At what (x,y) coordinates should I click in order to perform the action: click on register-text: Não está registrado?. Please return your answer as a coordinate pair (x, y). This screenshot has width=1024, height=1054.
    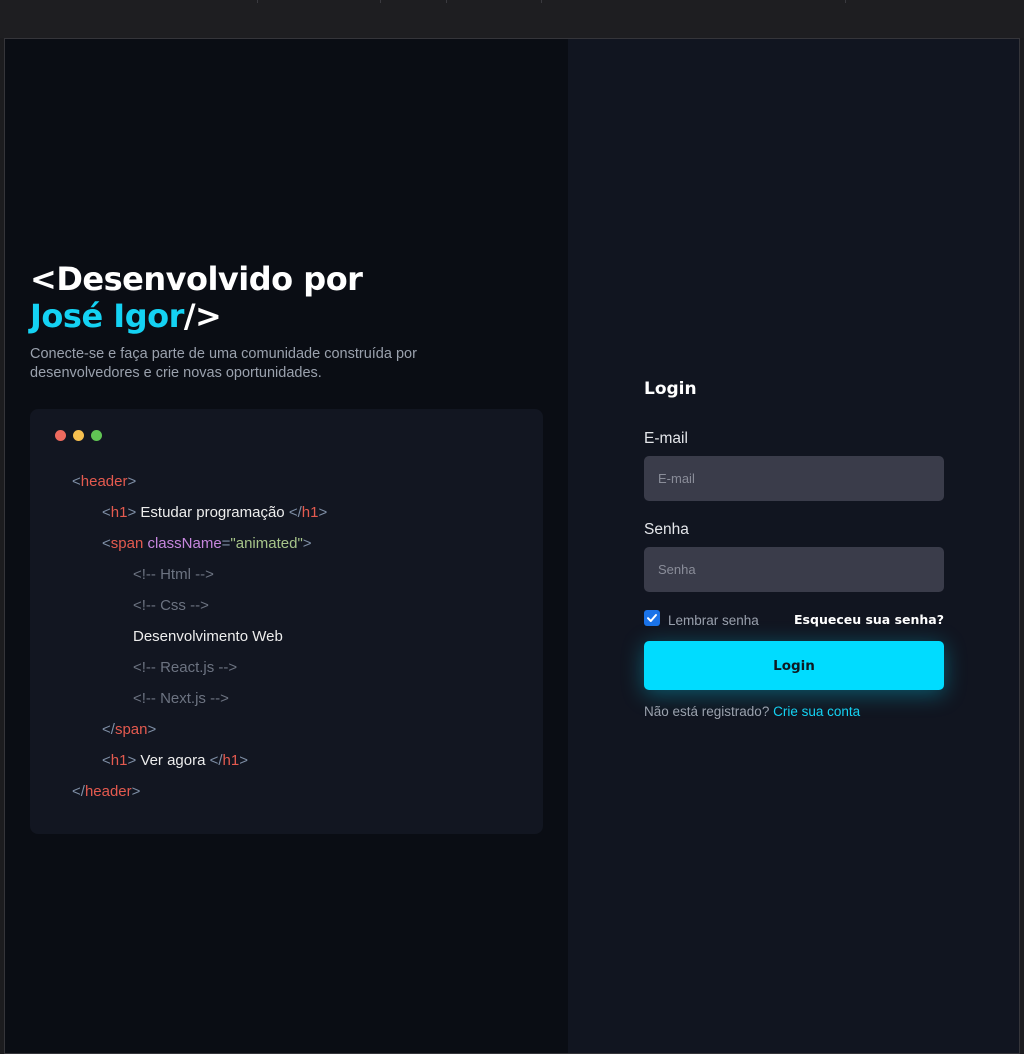
    Looking at the image, I should click on (707, 711).